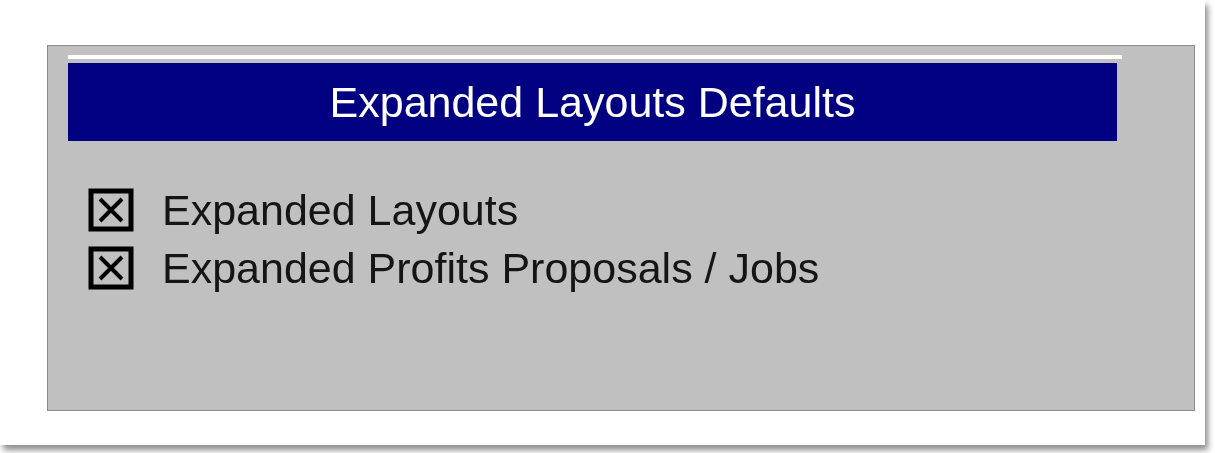 This screenshot has width=1215, height=453. I want to click on checkbox-label: Expanded Profits Proposals / Jobs, so click(491, 268).